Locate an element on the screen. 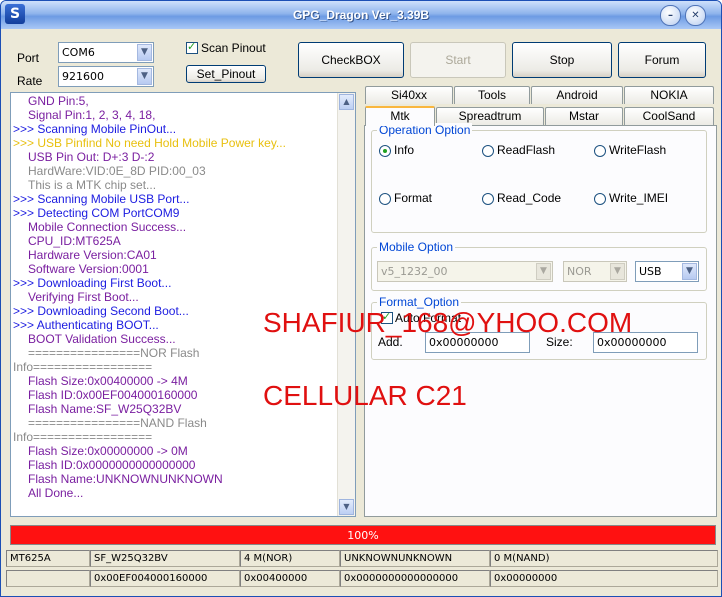 The height and width of the screenshot is (597, 722). log-line: Flash Size:0x00000000 -> 0M is located at coordinates (108, 451).